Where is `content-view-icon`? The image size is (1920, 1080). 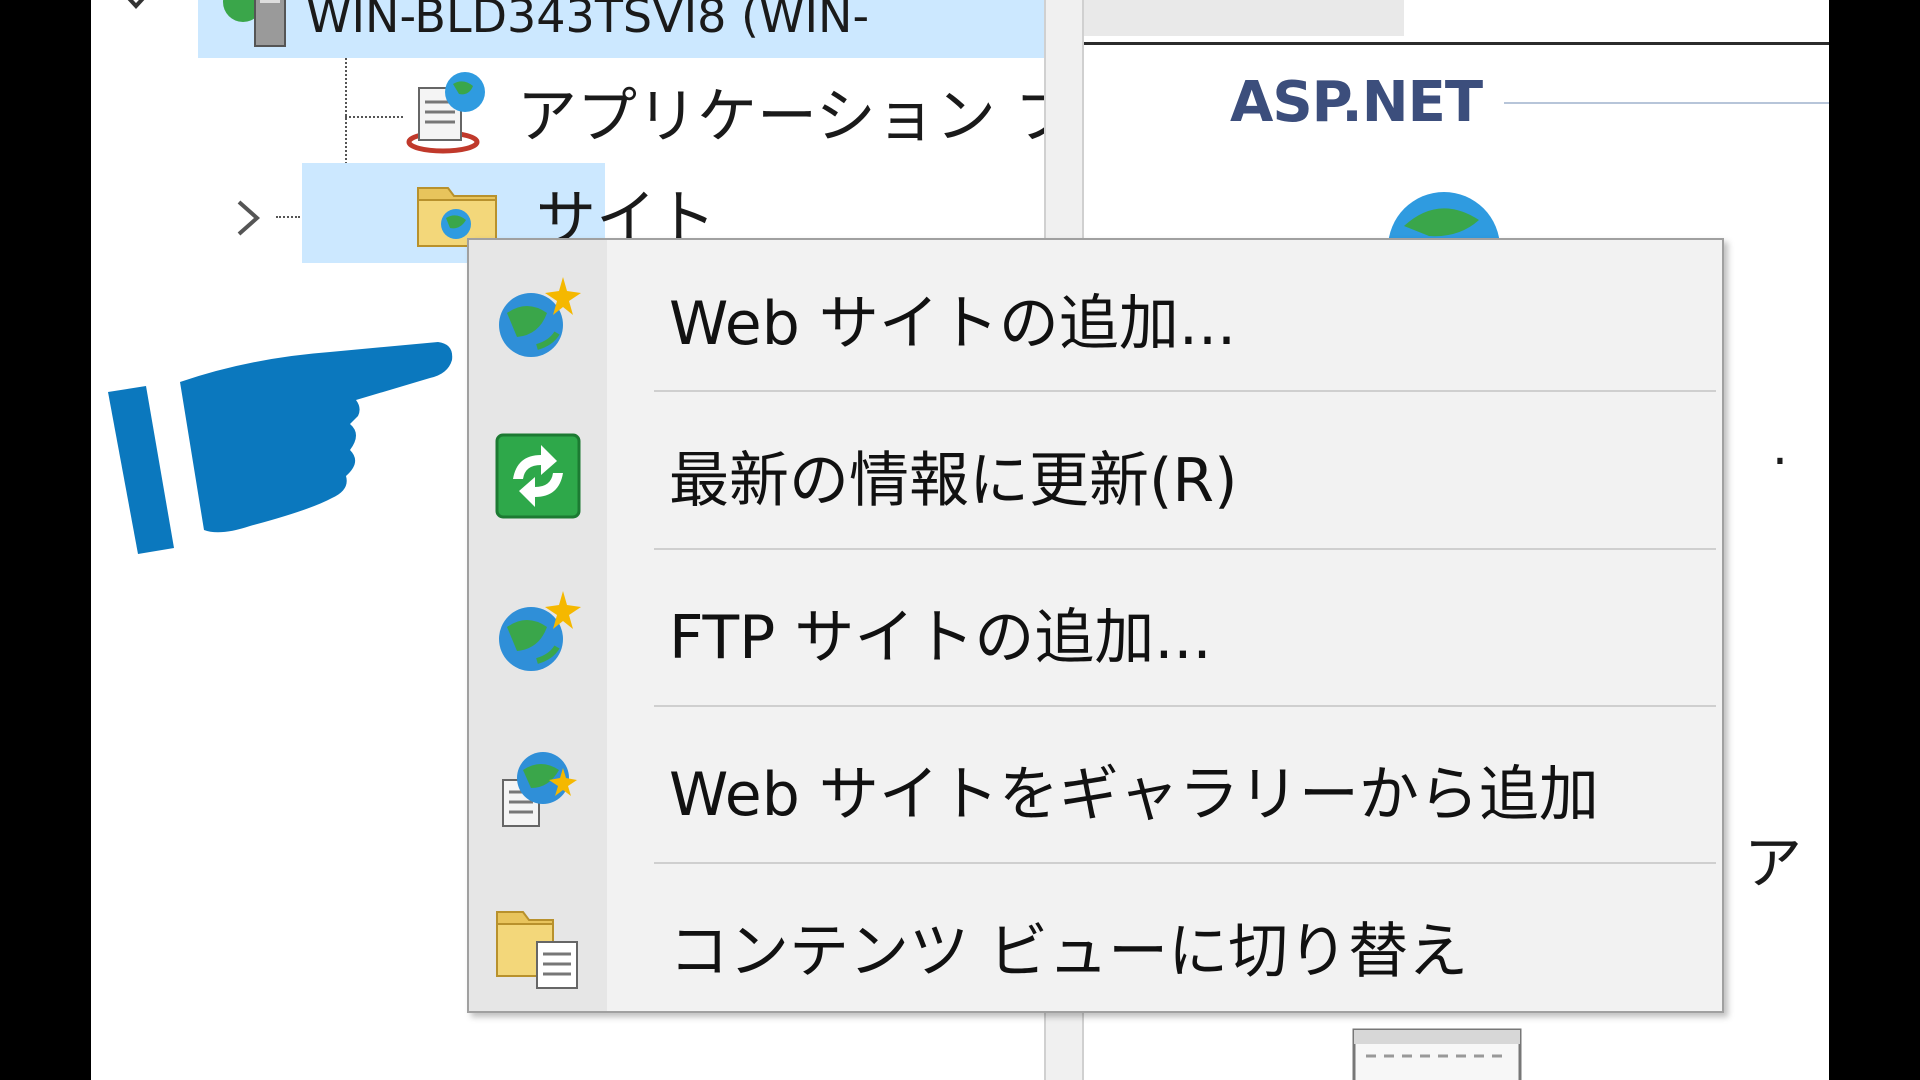
content-view-icon is located at coordinates (537, 950).